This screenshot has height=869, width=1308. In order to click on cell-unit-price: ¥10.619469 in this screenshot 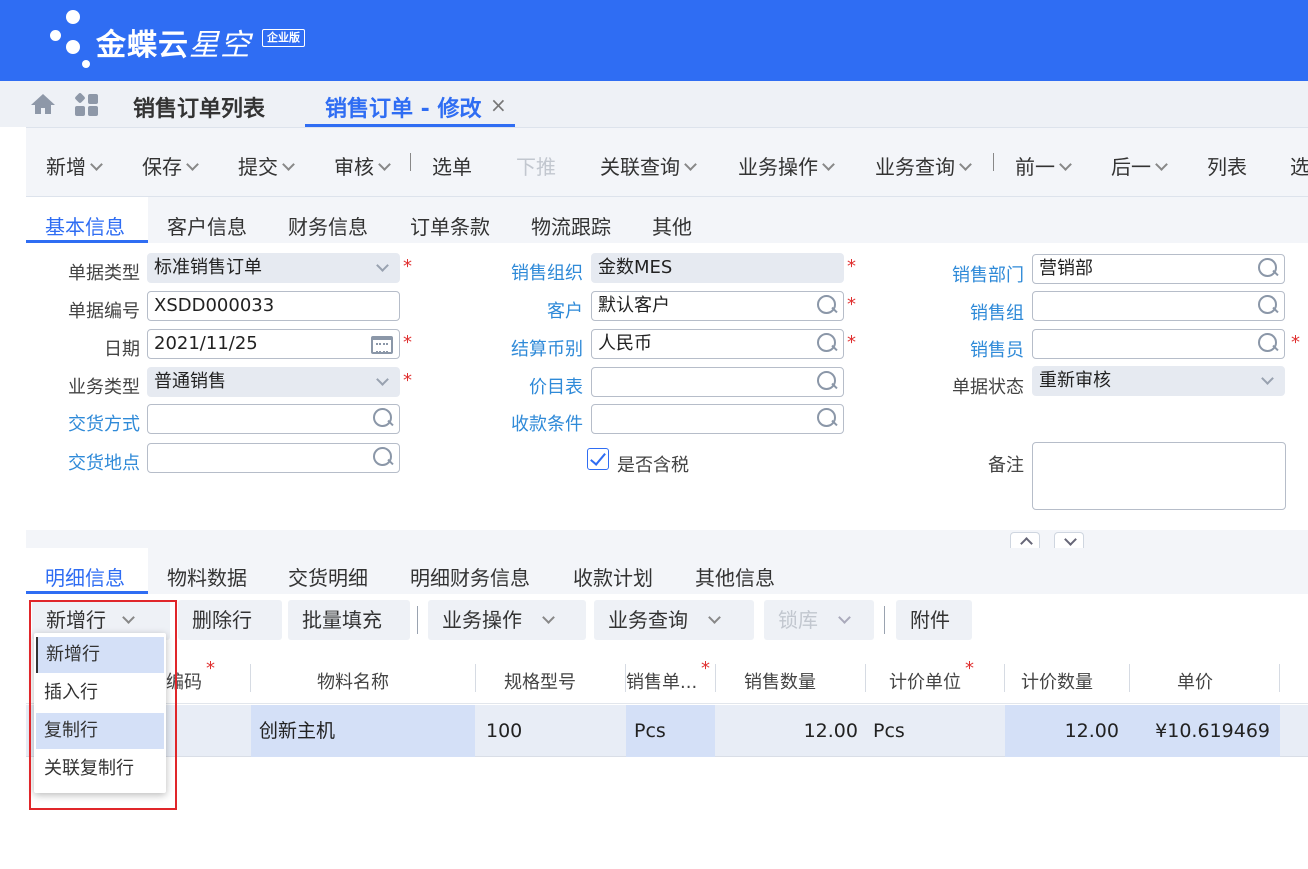, I will do `click(1204, 731)`.